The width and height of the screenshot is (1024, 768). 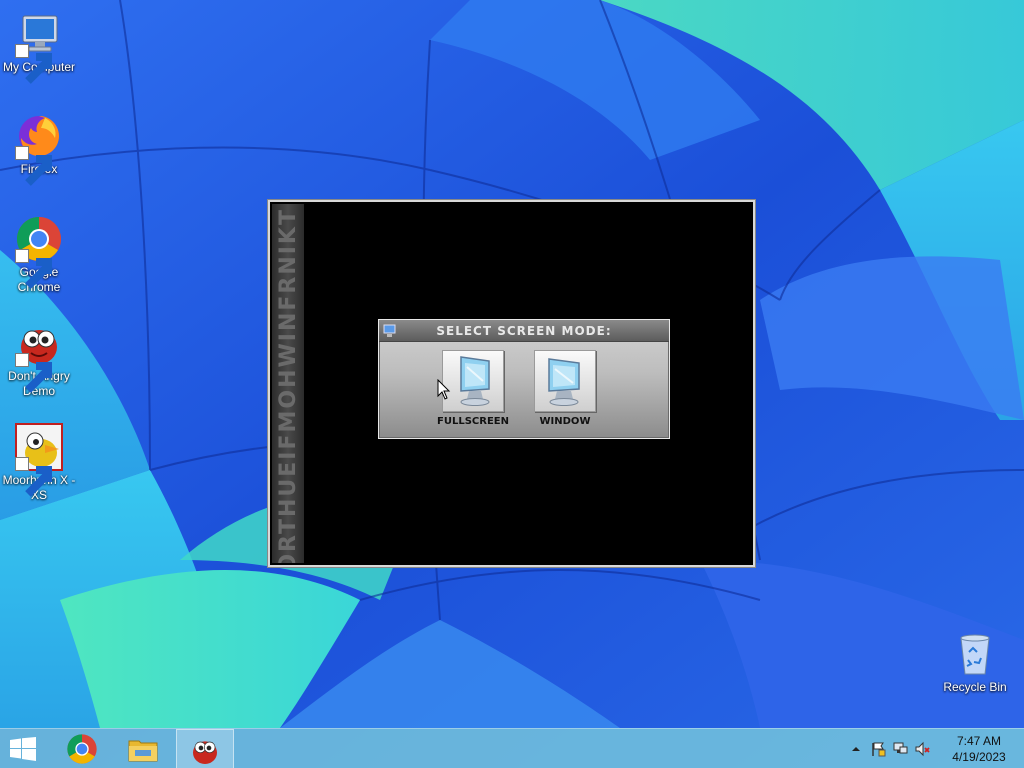 What do you see at coordinates (205, 752) in the screenshot?
I see `dont-angry-icon` at bounding box center [205, 752].